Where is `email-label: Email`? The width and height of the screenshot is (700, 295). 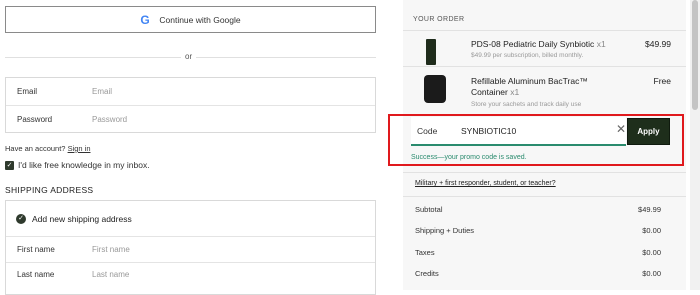
email-label: Email is located at coordinates (27, 91).